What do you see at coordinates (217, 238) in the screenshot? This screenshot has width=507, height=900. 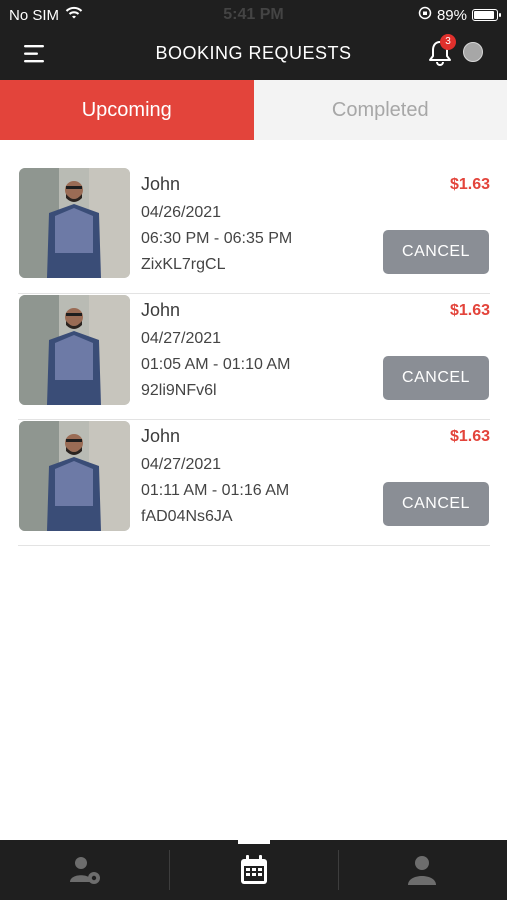 I see `booking-time: 06:30 PM - 06:35 PM` at bounding box center [217, 238].